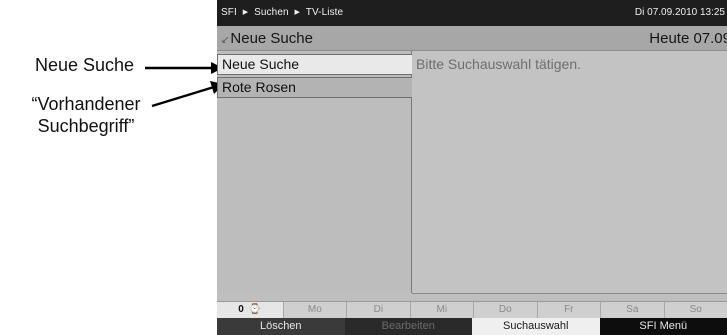 The height and width of the screenshot is (335, 727). I want to click on breadcrumb-tv-liste: TV-Liste, so click(324, 12).